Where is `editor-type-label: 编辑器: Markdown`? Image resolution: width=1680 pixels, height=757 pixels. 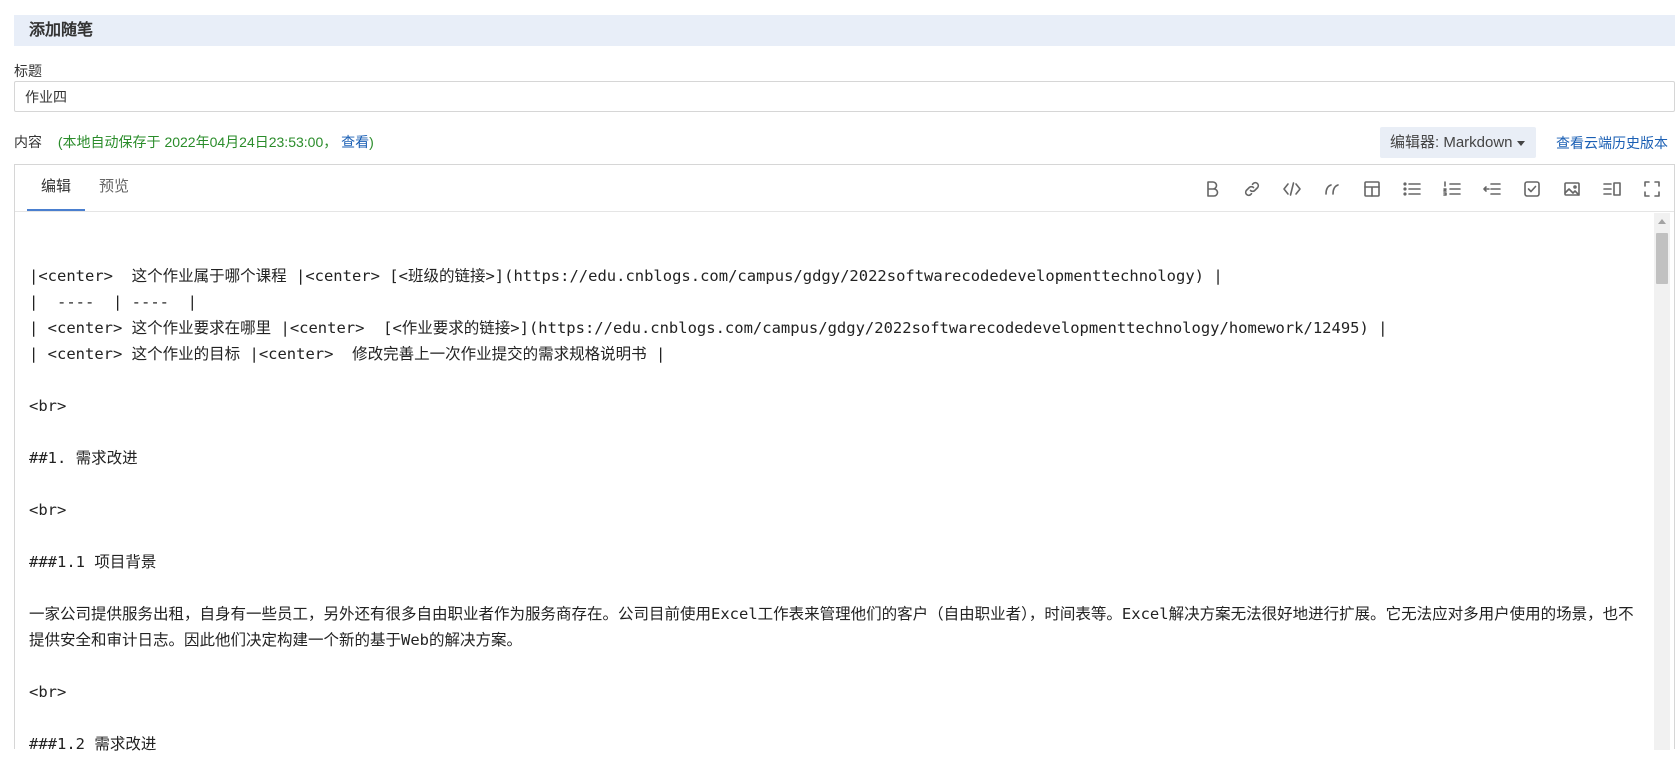 editor-type-label: 编辑器: Markdown is located at coordinates (1451, 142).